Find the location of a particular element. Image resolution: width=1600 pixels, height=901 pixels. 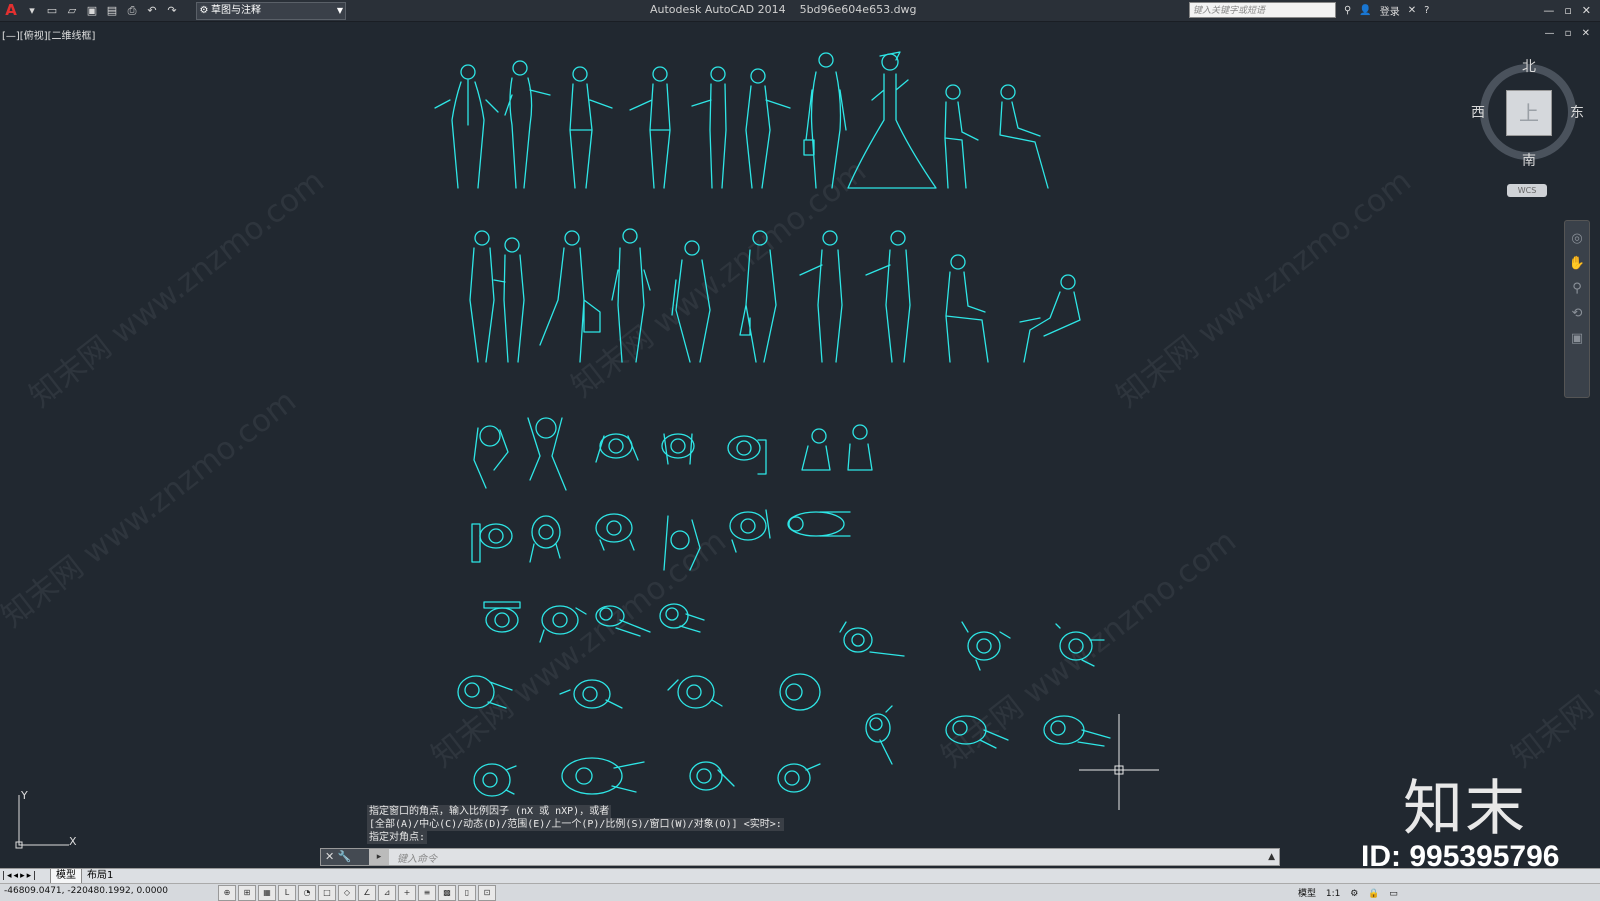

viewcube-top-face: 上 is located at coordinates (1529, 113).